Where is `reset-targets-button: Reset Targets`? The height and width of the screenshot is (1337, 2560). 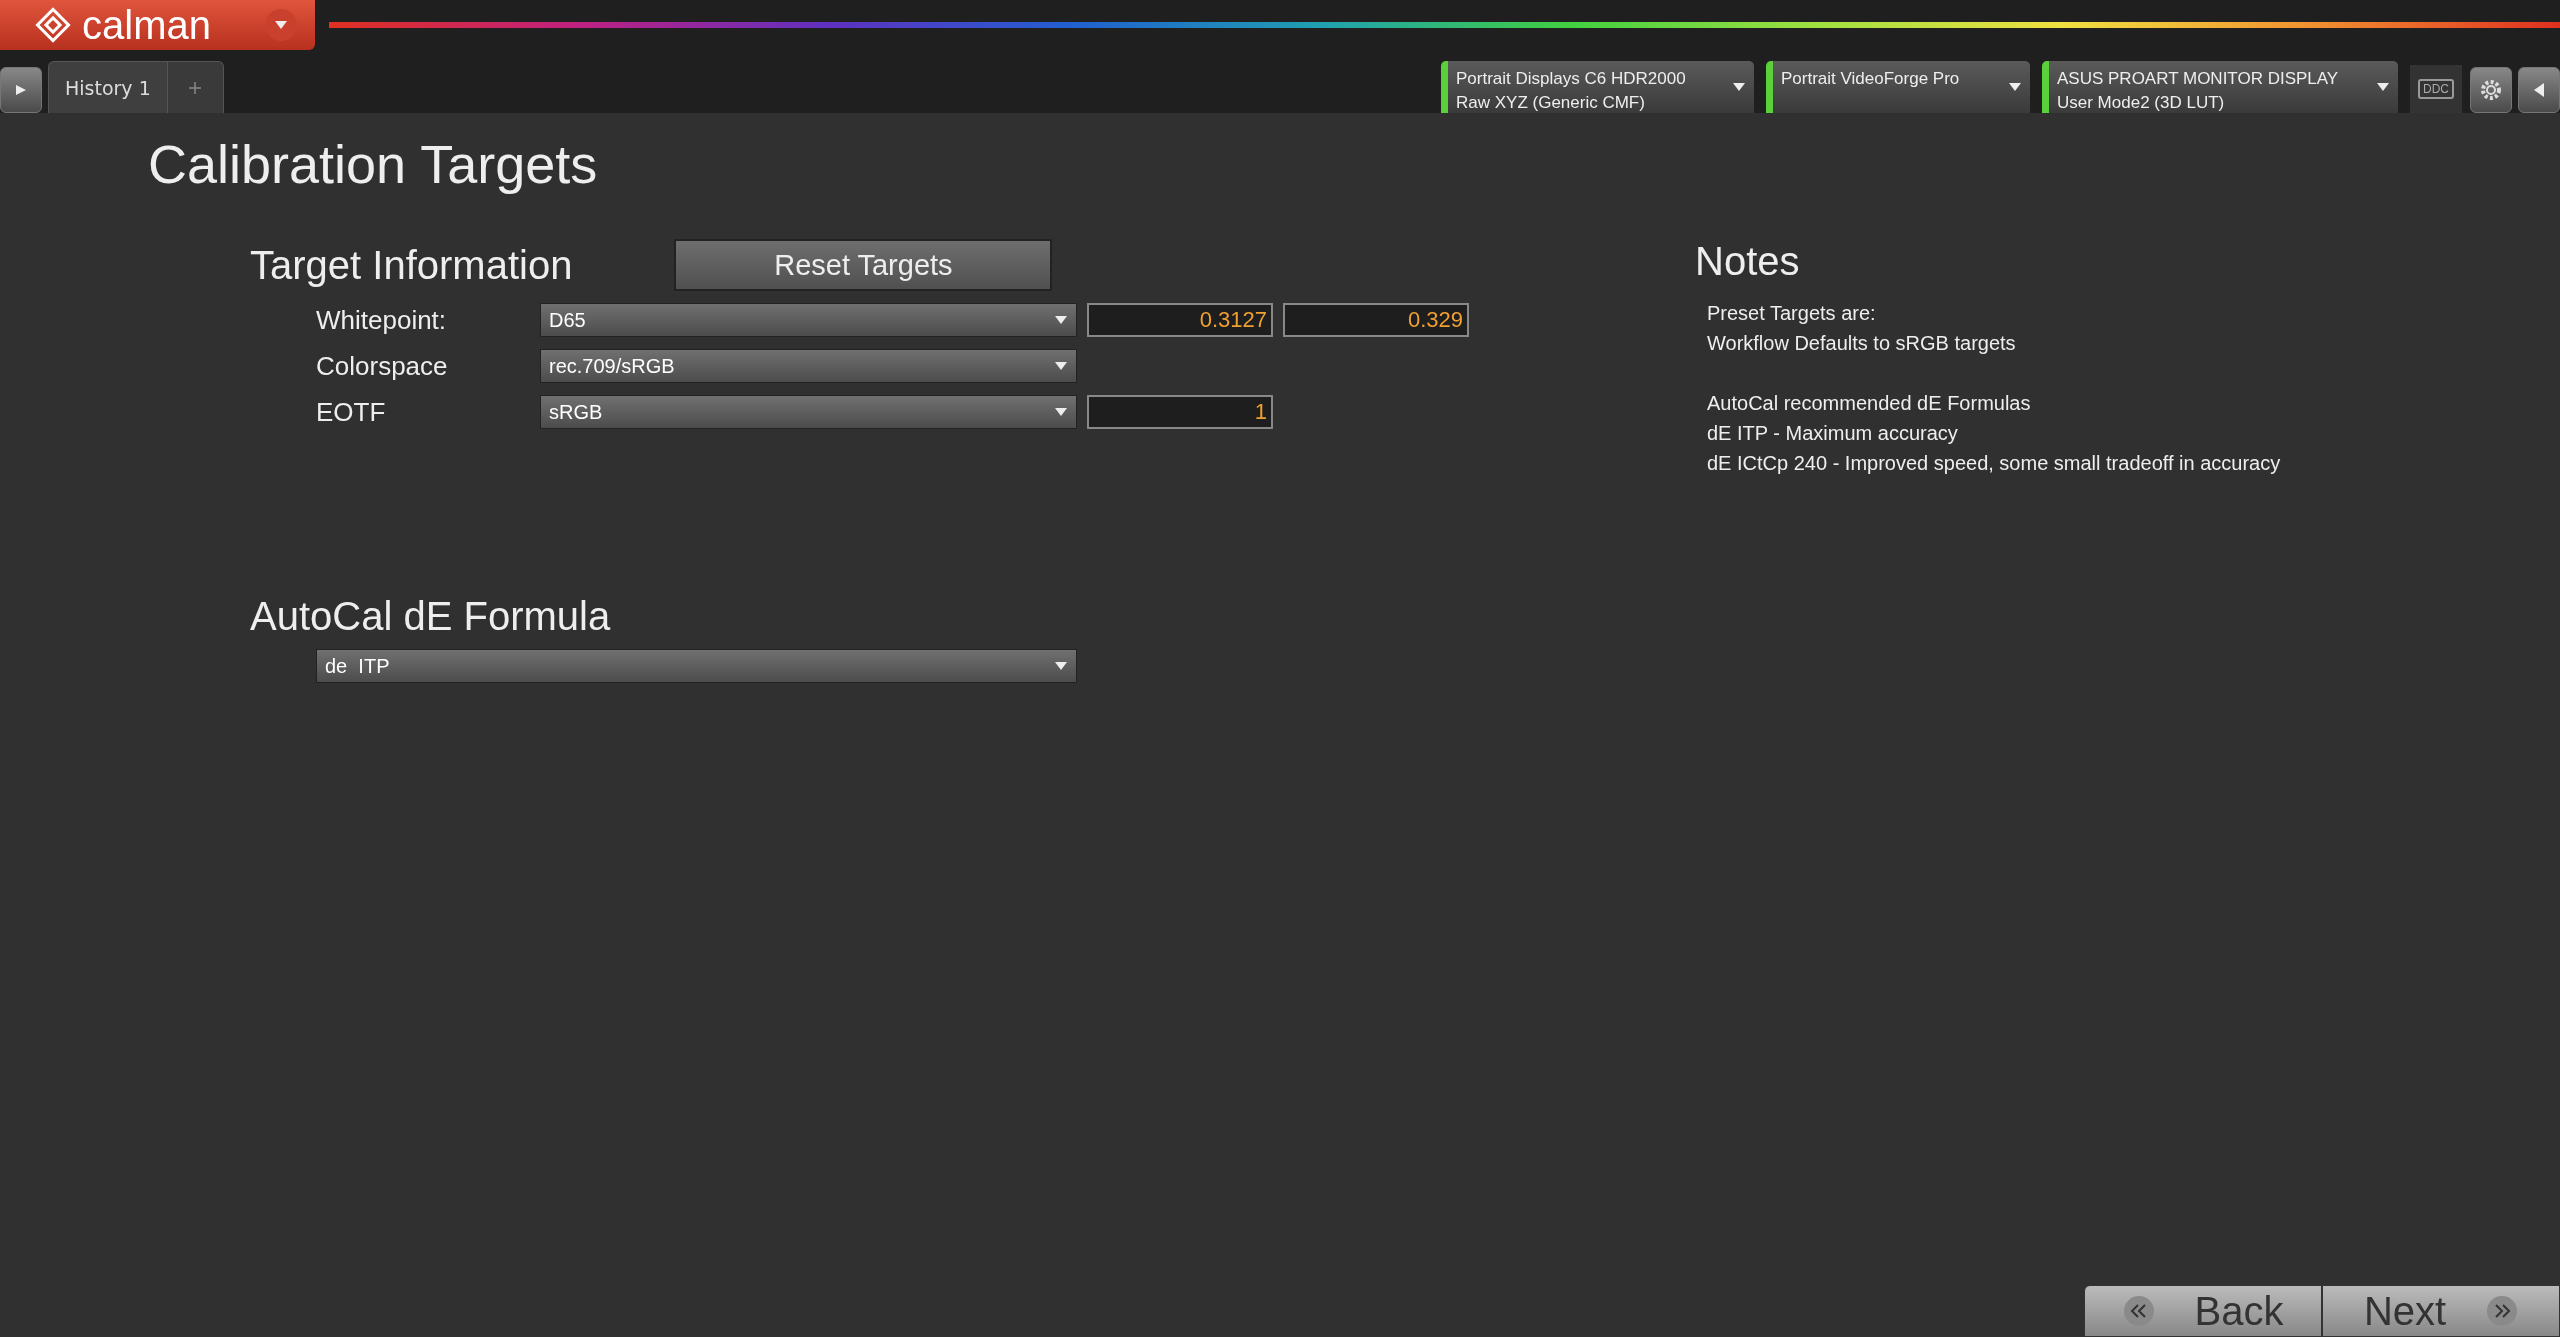 reset-targets-button: Reset Targets is located at coordinates (863, 265).